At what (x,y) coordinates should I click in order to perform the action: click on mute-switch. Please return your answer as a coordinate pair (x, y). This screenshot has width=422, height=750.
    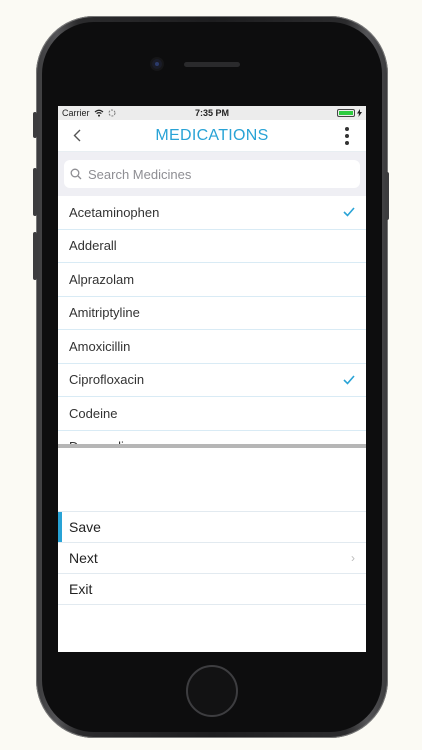
    Looking at the image, I should click on (35, 125).